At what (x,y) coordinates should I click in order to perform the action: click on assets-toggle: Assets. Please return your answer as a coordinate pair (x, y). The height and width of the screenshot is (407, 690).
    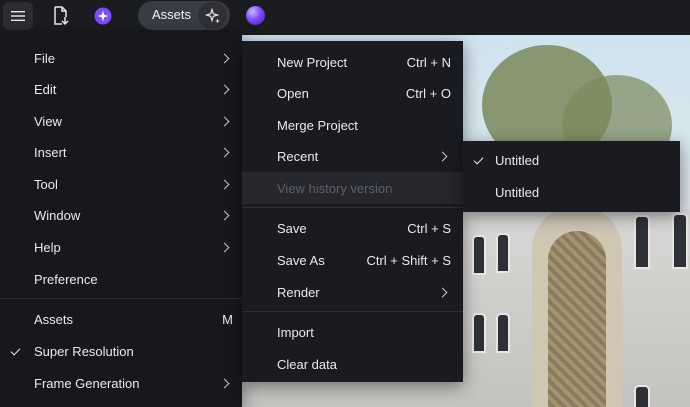
    Looking at the image, I should click on (184, 15).